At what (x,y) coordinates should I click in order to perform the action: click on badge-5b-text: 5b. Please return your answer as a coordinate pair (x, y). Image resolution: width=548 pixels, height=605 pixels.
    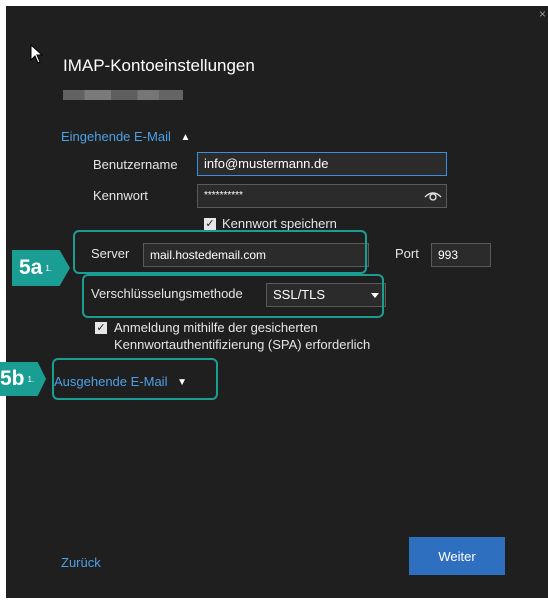
    Looking at the image, I should click on (12, 378).